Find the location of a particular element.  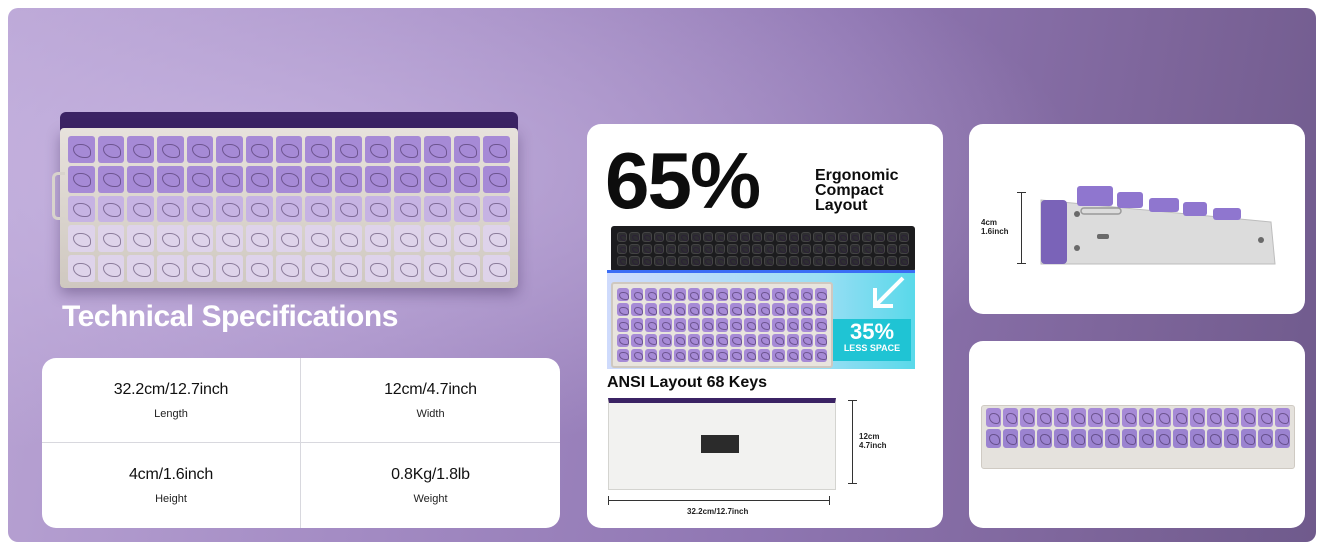

spec-value: 0.8Kg/1.8lb is located at coordinates (430, 474).